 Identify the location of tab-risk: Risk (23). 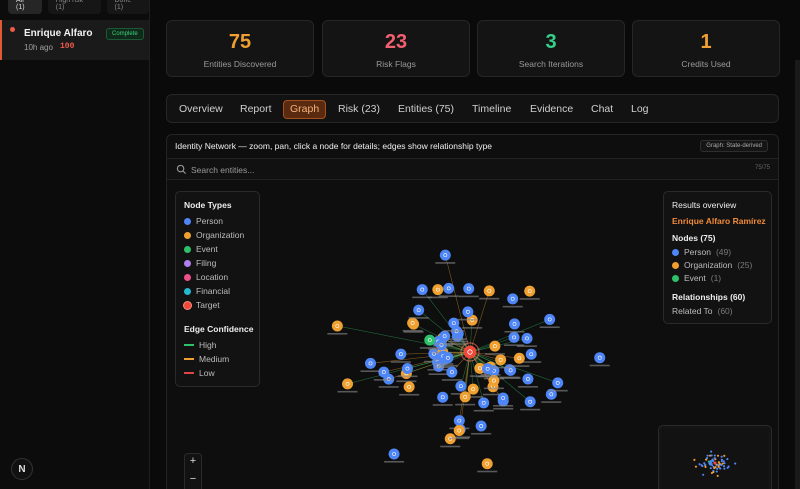
(359, 109).